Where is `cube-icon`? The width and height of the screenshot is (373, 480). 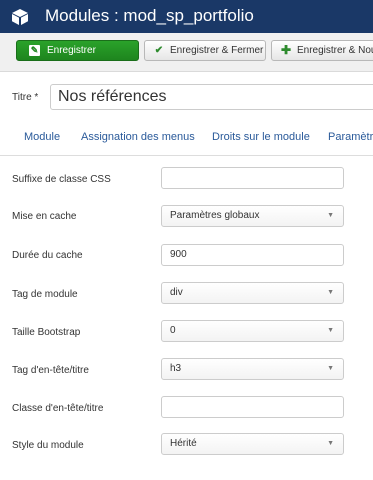
cube-icon is located at coordinates (20, 17).